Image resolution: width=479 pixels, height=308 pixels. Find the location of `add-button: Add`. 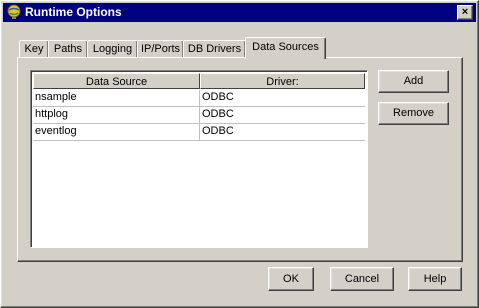

add-button: Add is located at coordinates (413, 81).